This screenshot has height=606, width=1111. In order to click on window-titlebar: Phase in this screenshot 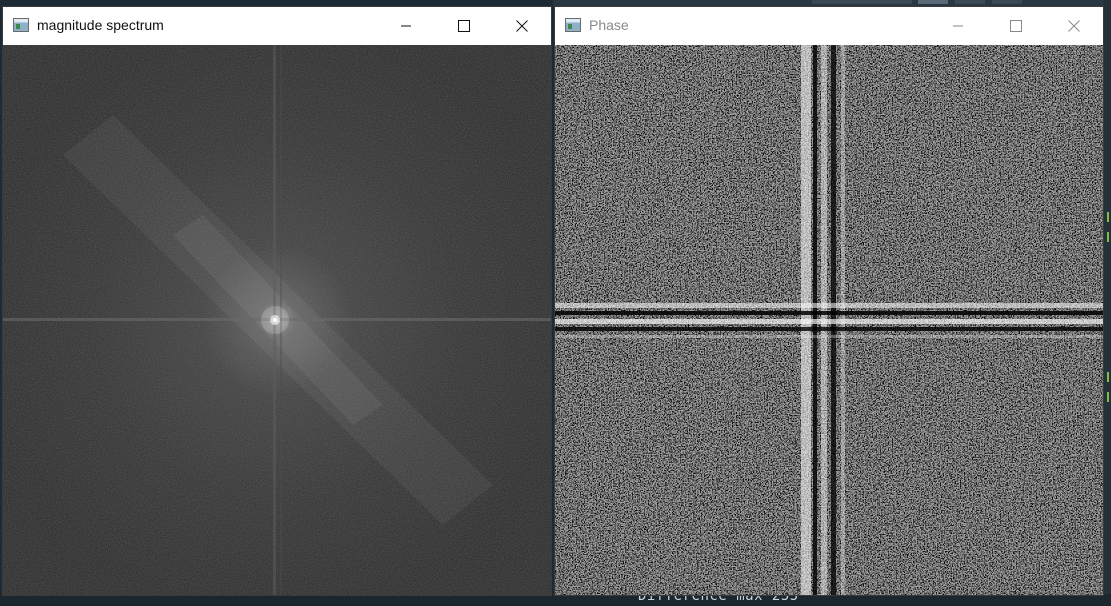, I will do `click(829, 26)`.